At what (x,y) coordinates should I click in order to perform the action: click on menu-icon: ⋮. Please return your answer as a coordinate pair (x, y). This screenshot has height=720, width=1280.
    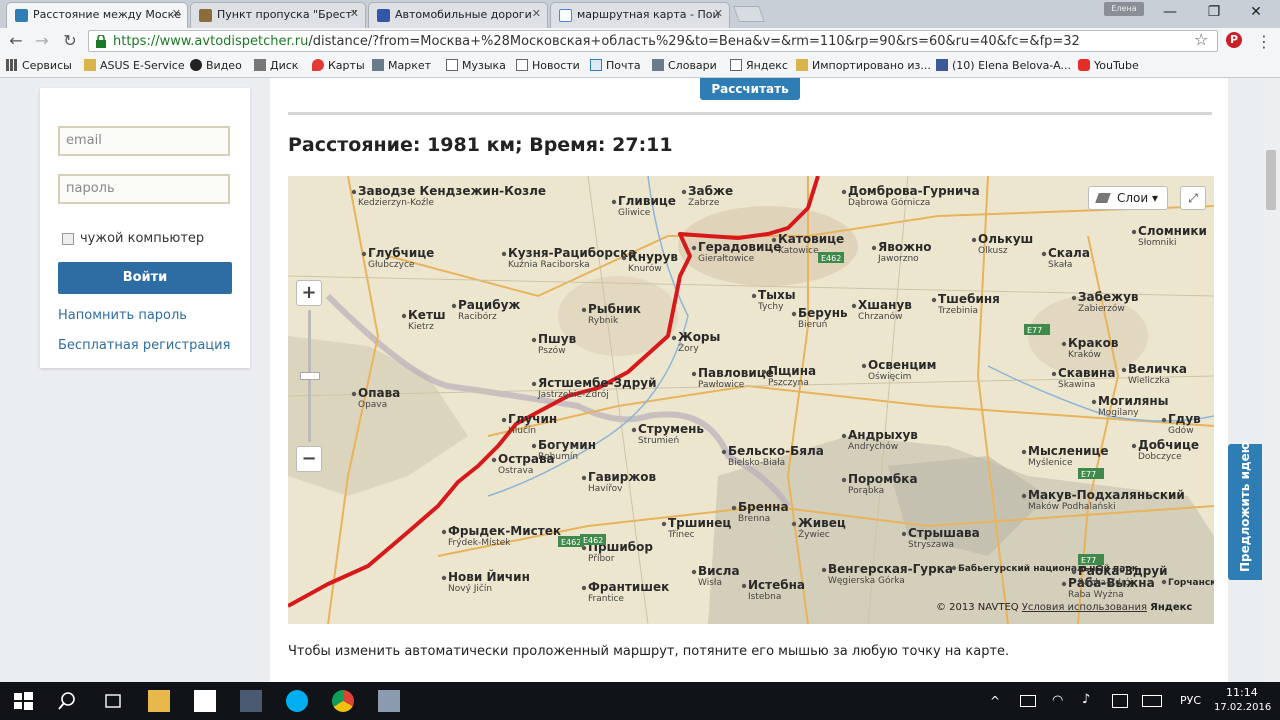
    Looking at the image, I should click on (1264, 41).